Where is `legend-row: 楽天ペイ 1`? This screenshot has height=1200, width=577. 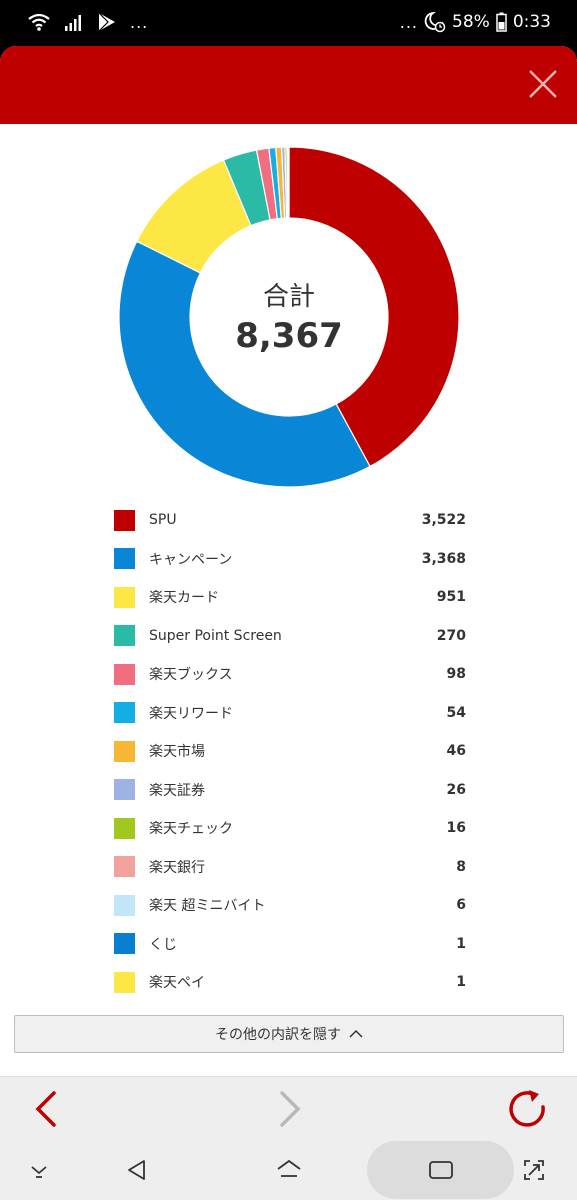
legend-row: 楽天ペイ 1 is located at coordinates (290, 982).